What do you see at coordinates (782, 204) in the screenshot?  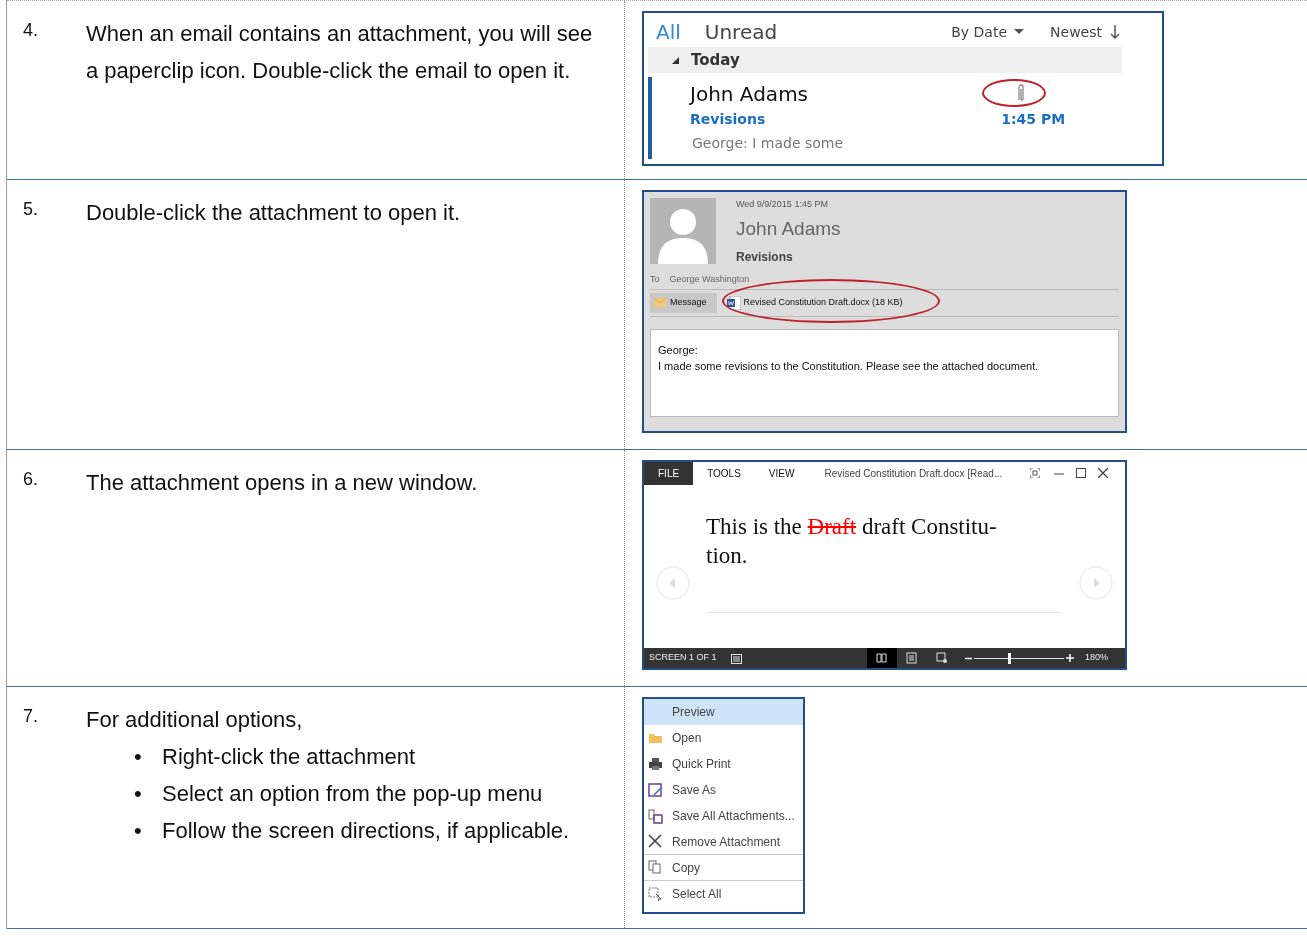 I see `message-date: Wed 9/9/2015 1:45 PM` at bounding box center [782, 204].